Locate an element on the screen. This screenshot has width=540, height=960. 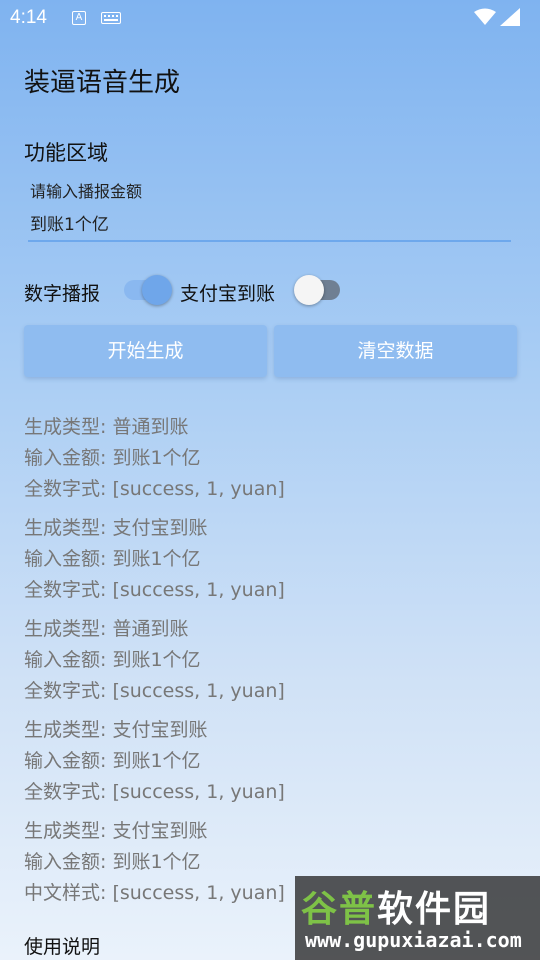
function-section-title: 功能区域 is located at coordinates (66, 153).